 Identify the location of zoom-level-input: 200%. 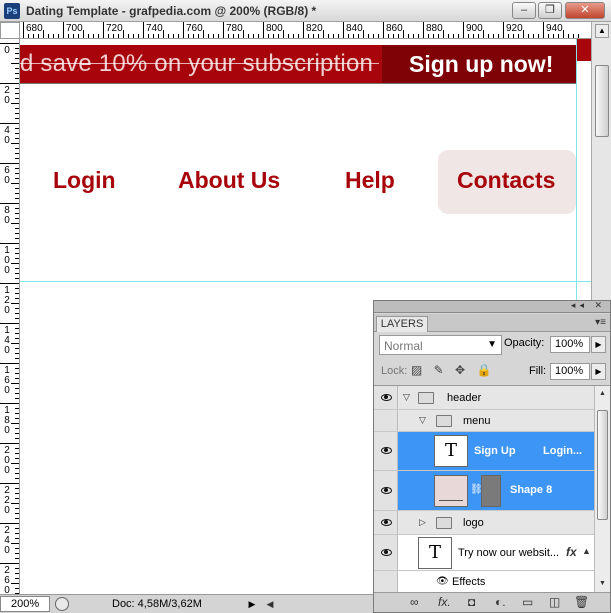
(25, 604).